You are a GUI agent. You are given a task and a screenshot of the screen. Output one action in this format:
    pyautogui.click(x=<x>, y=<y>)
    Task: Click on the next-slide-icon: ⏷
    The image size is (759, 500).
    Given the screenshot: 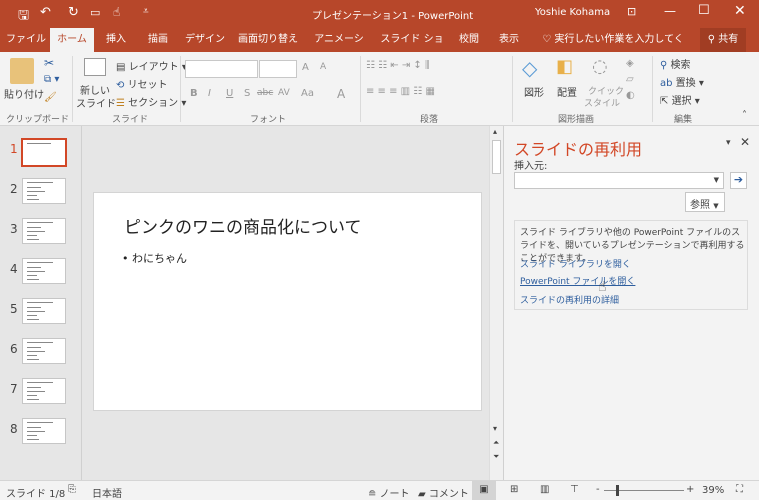 What is the action you would take?
    pyautogui.click(x=496, y=457)
    